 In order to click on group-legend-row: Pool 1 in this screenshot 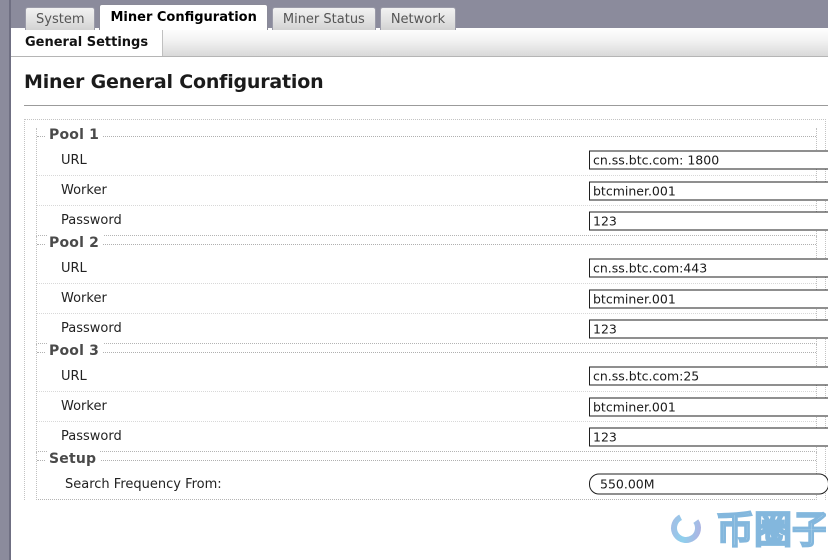, I will do `click(426, 136)`.